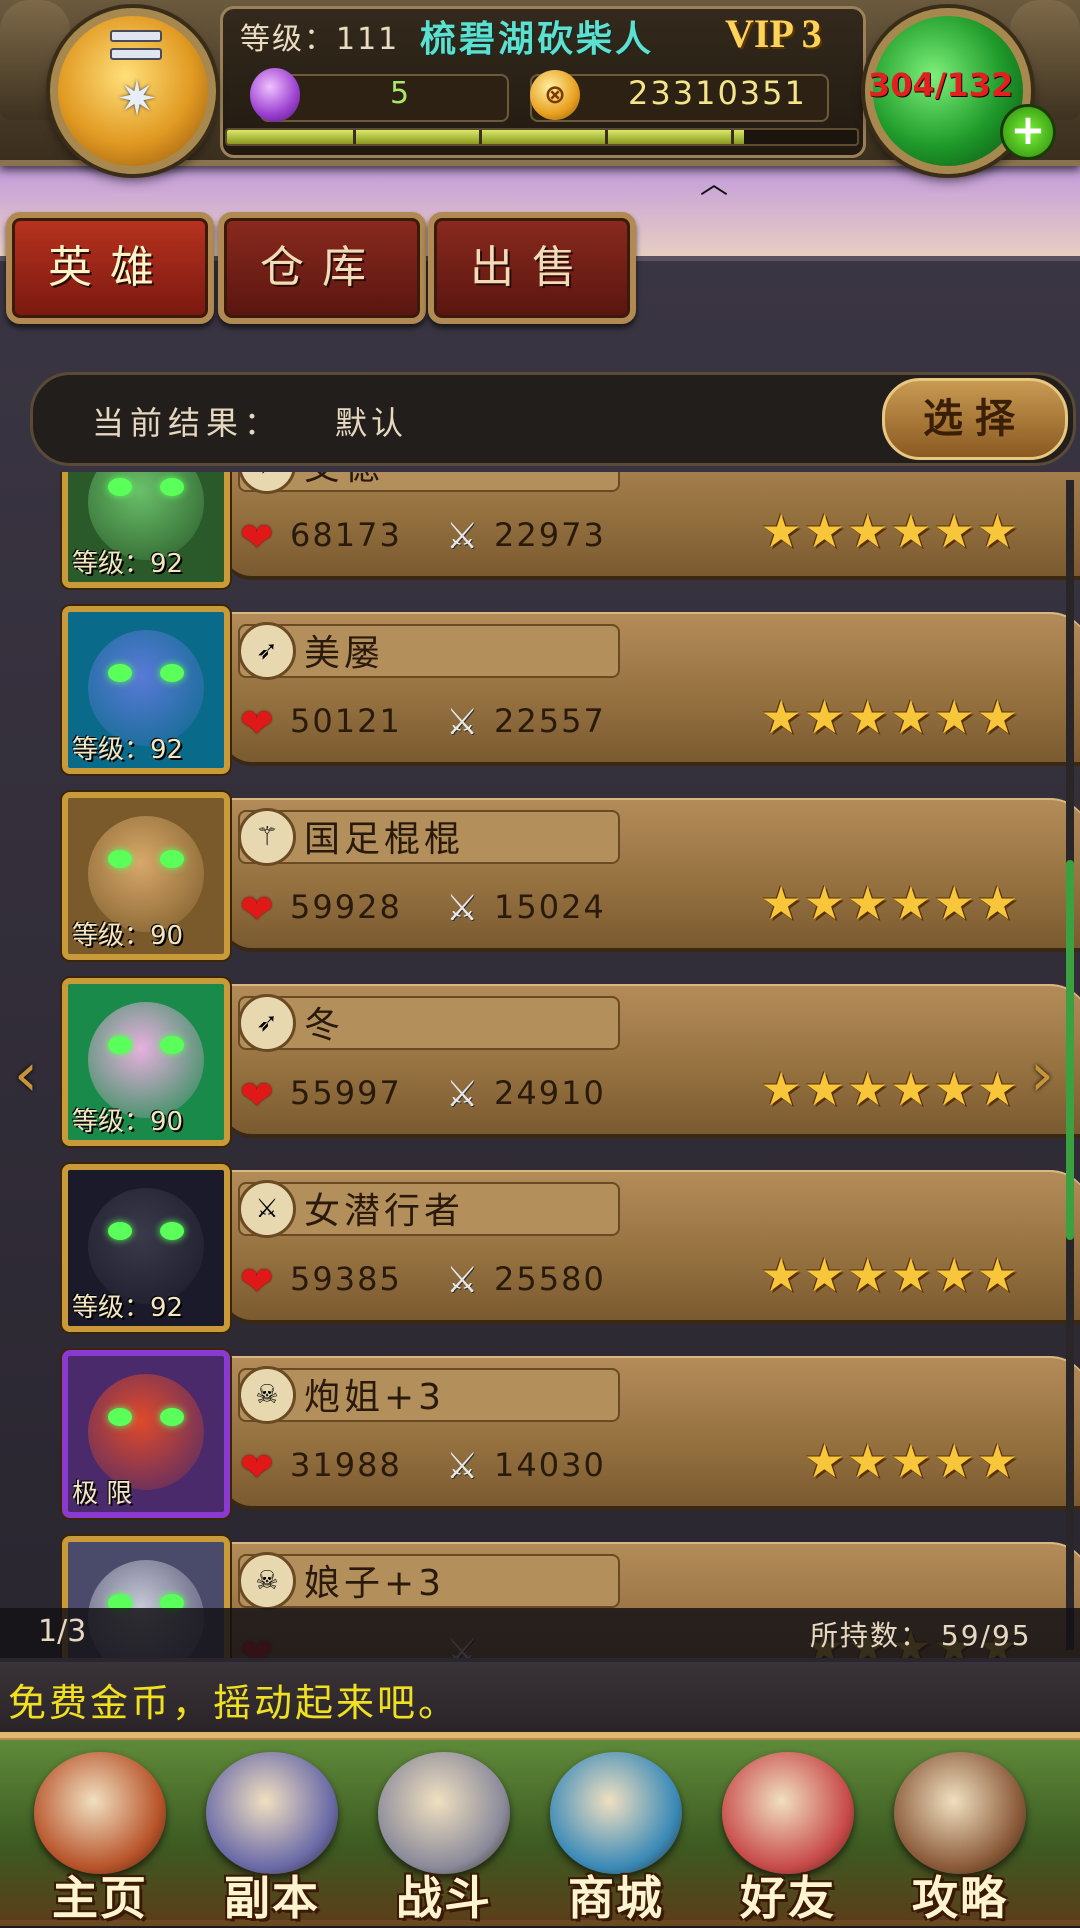  I want to click on hero-star-rating: ★★★★★, so click(911, 1461).